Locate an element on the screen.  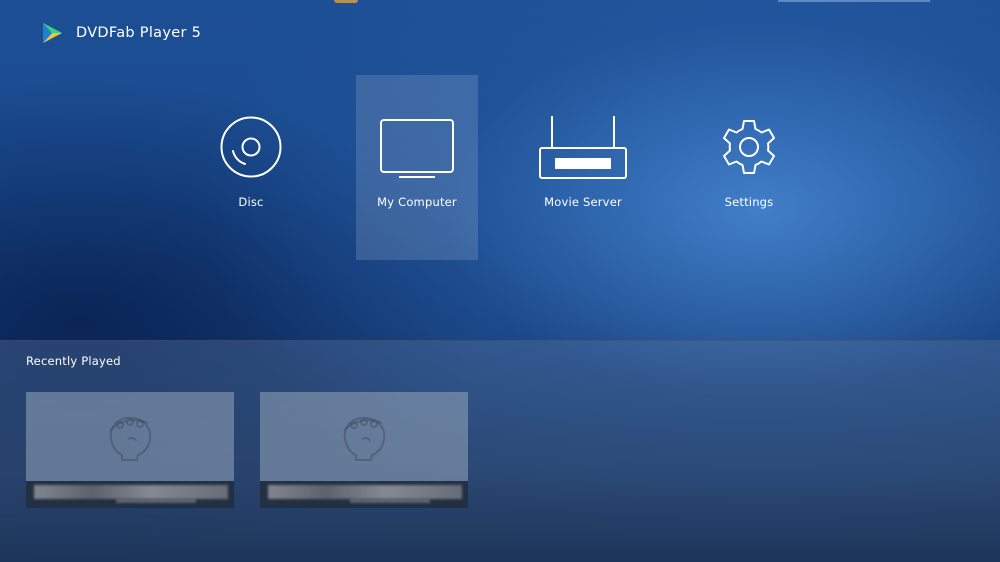
gear-icon is located at coordinates (749, 147).